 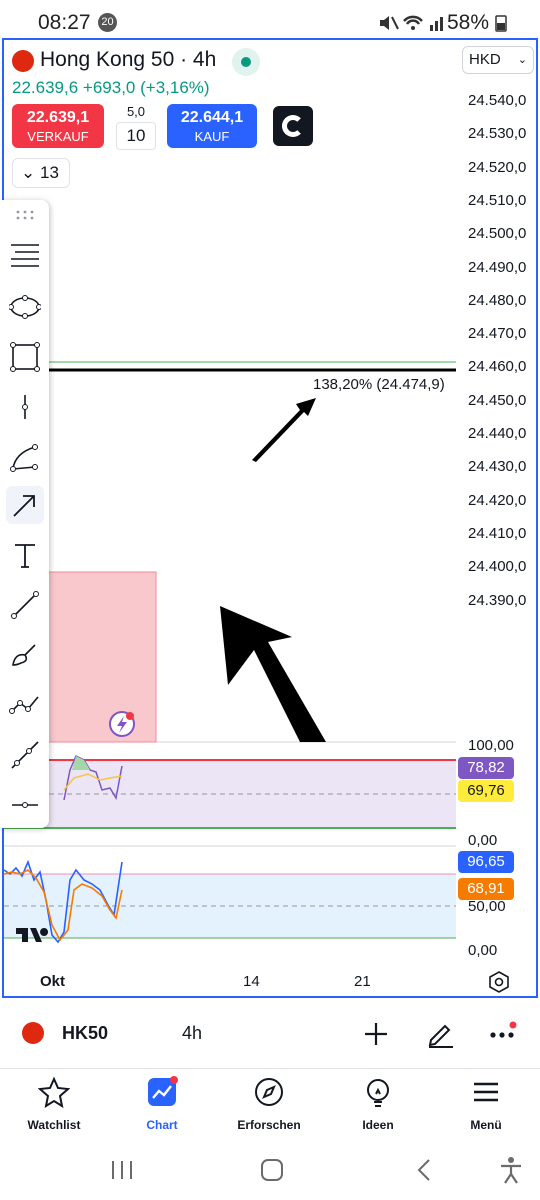 I want to click on quantity-input: 10, so click(x=136, y=136).